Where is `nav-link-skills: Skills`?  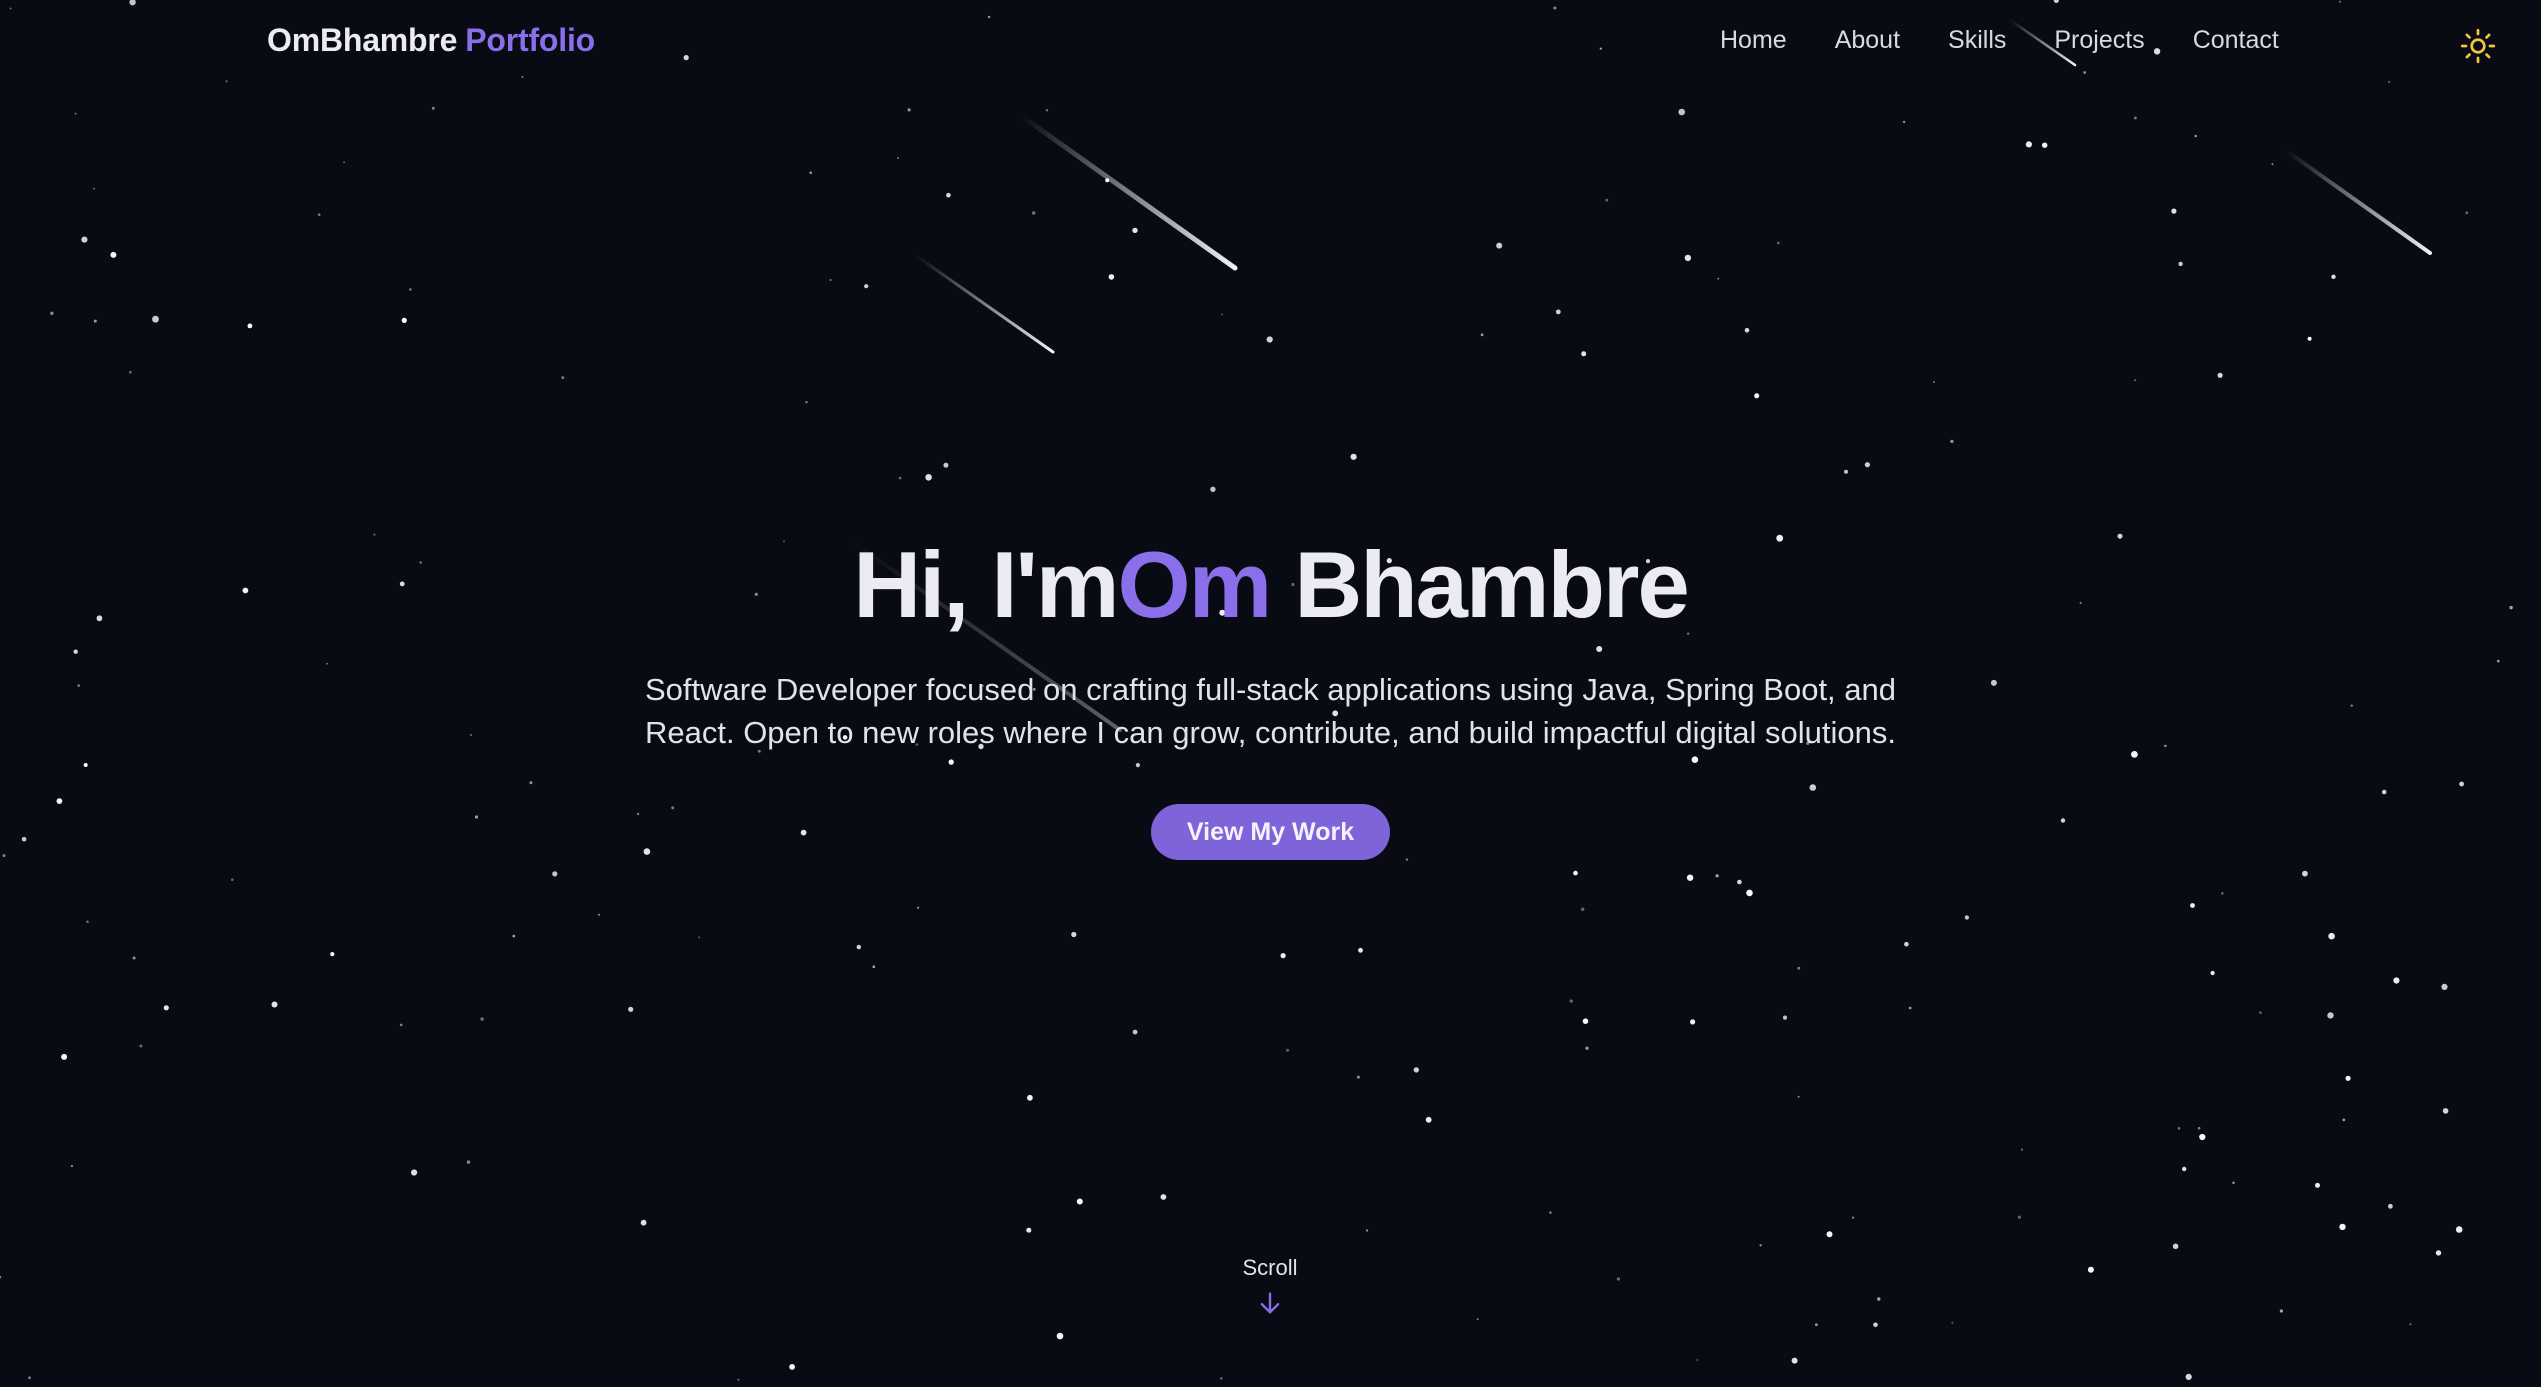
nav-link-skills: Skills is located at coordinates (1977, 40).